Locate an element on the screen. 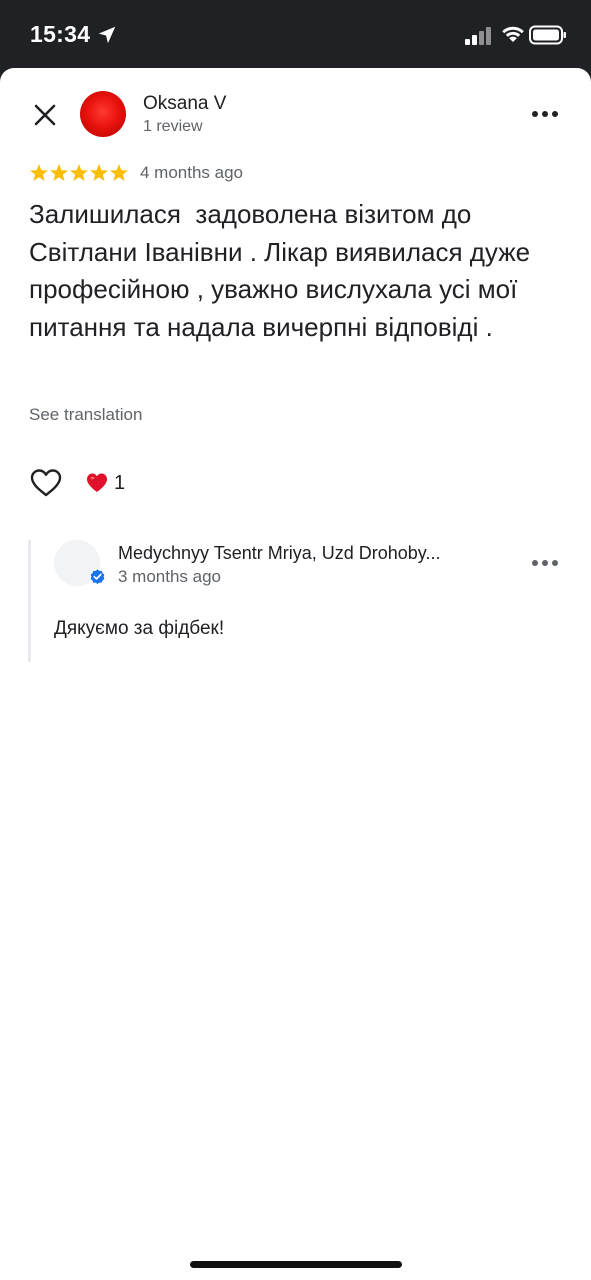 This screenshot has width=591, height=1280. reviewer-name: Oksana V is located at coordinates (184, 104).